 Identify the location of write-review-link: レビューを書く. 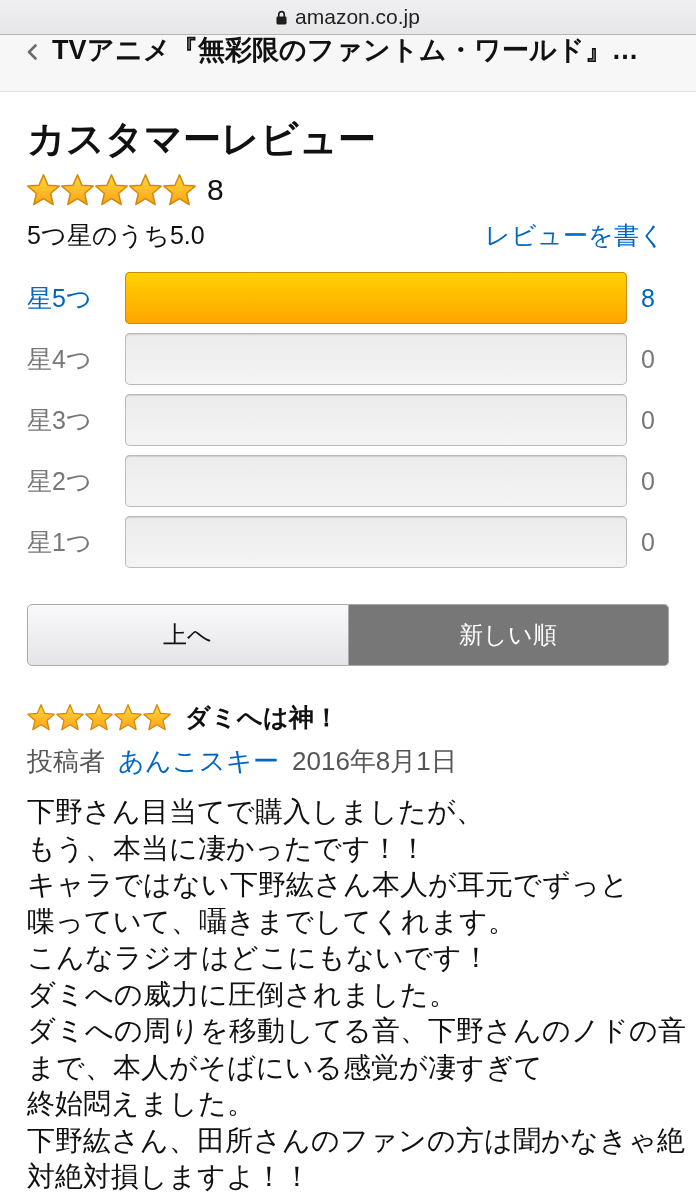
(575, 235).